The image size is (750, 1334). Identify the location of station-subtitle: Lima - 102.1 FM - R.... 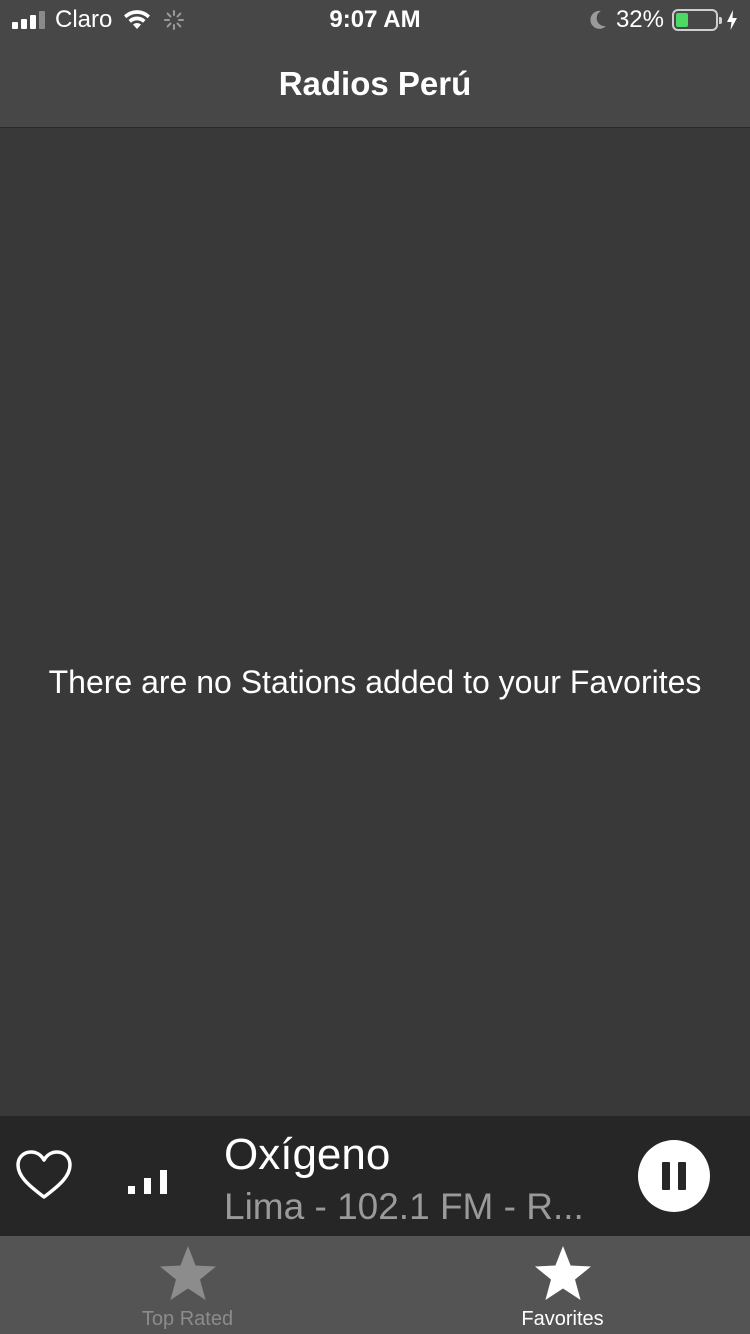
(404, 1206).